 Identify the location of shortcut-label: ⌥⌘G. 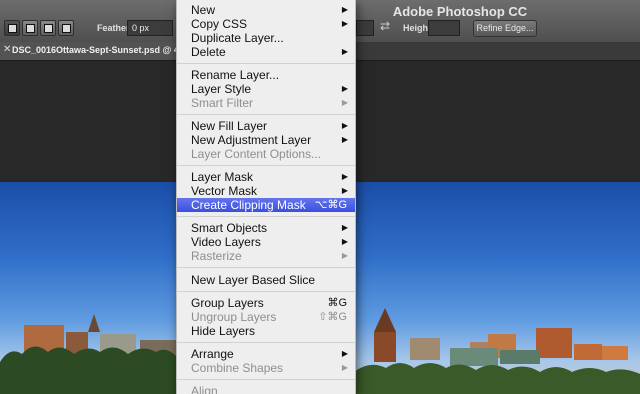
(330, 205).